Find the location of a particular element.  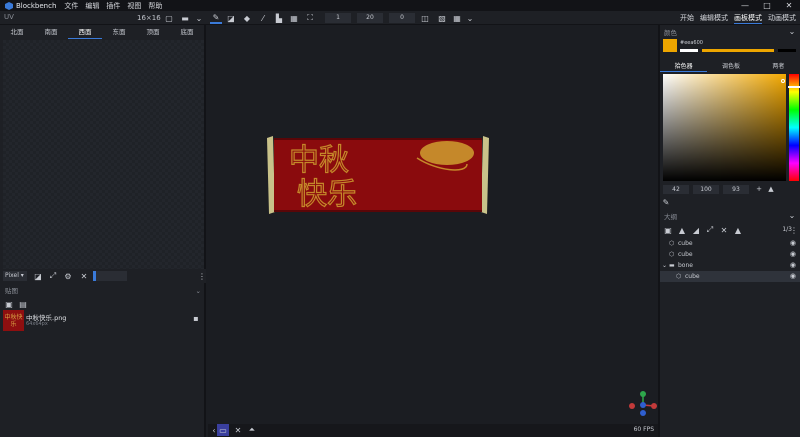

import-texture-icon: ▣ is located at coordinates (9, 304).